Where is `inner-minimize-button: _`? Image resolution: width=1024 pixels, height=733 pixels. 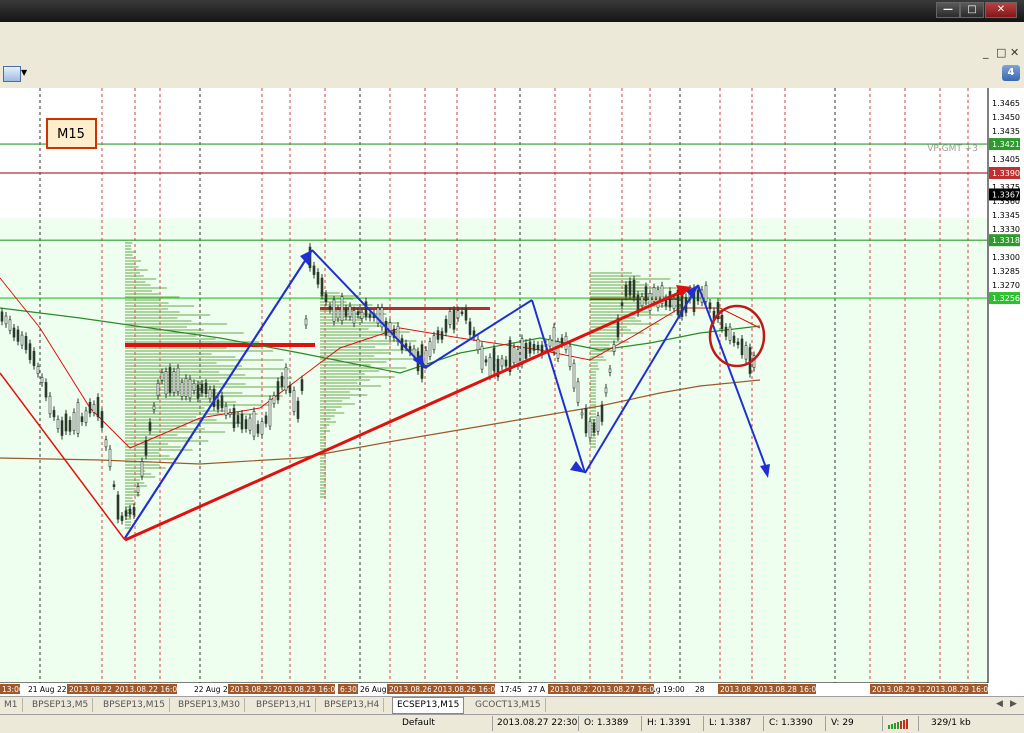
inner-minimize-button: _ is located at coordinates (986, 52).